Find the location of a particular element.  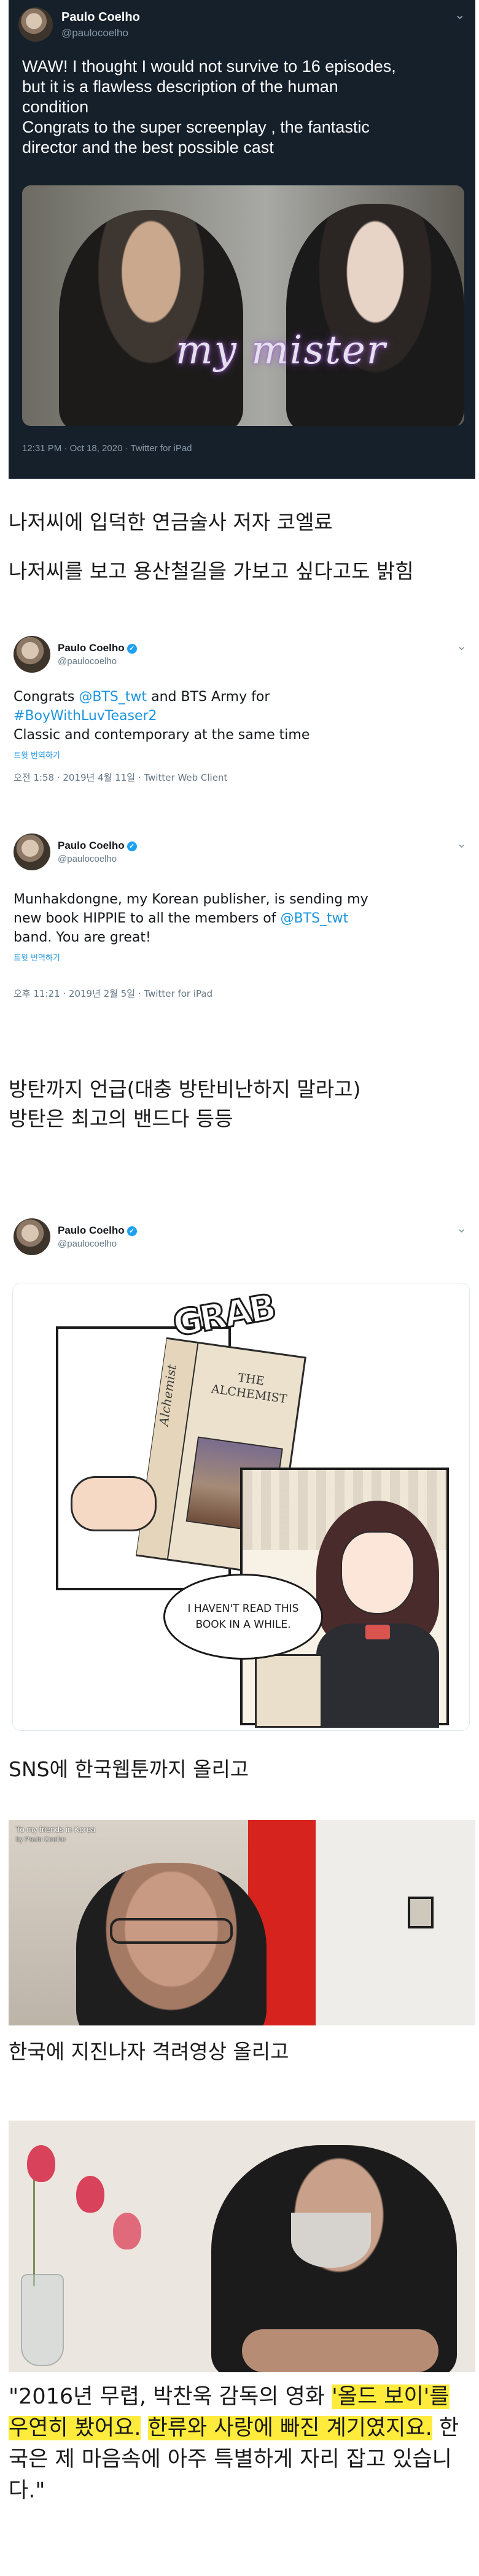

text: Congrats is located at coordinates (47, 697).